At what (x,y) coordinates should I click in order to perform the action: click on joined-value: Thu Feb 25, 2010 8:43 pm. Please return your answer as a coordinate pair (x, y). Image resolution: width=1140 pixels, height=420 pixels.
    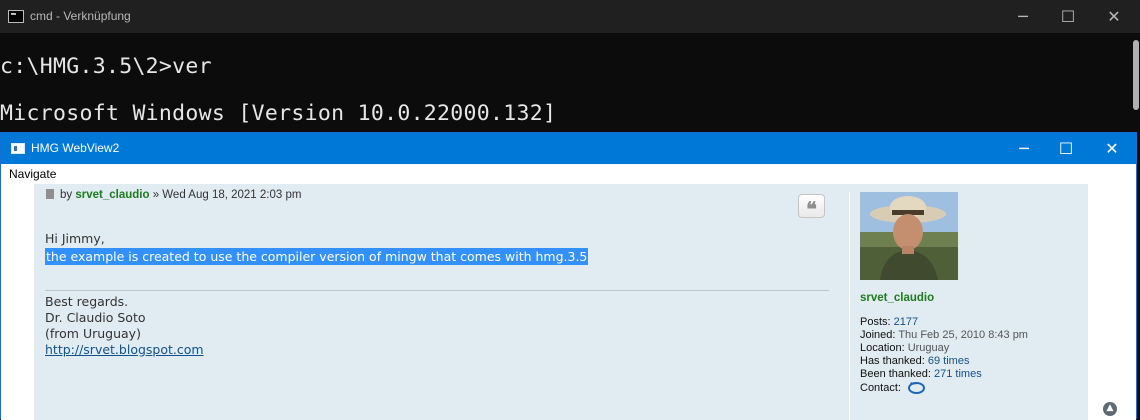
    Looking at the image, I should click on (963, 335).